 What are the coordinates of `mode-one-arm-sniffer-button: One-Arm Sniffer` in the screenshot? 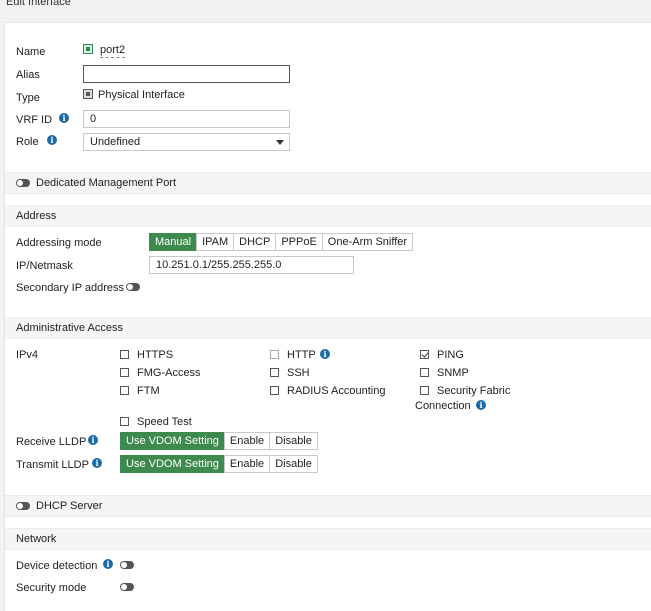 It's located at (367, 242).